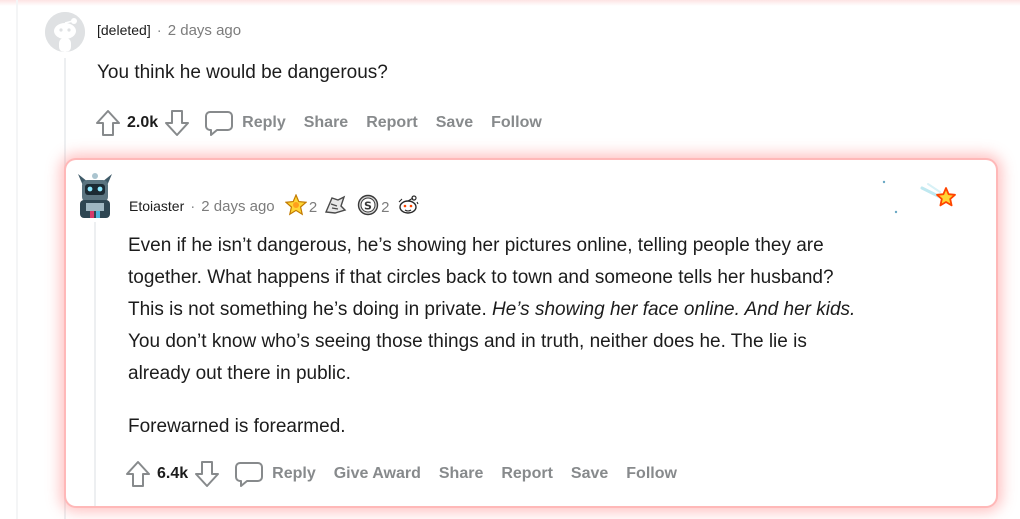  Describe the element at coordinates (296, 206) in the screenshot. I see `star-award-icon` at that location.